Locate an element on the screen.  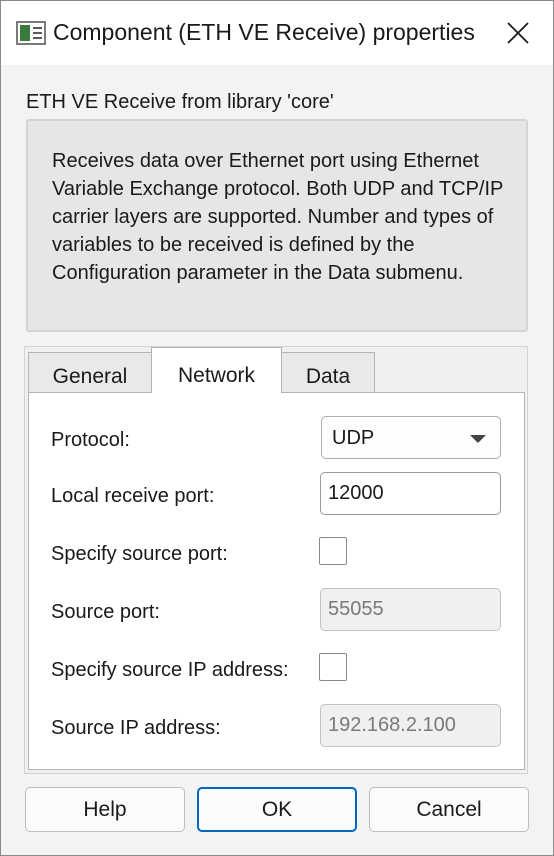
close-icon is located at coordinates (518, 33).